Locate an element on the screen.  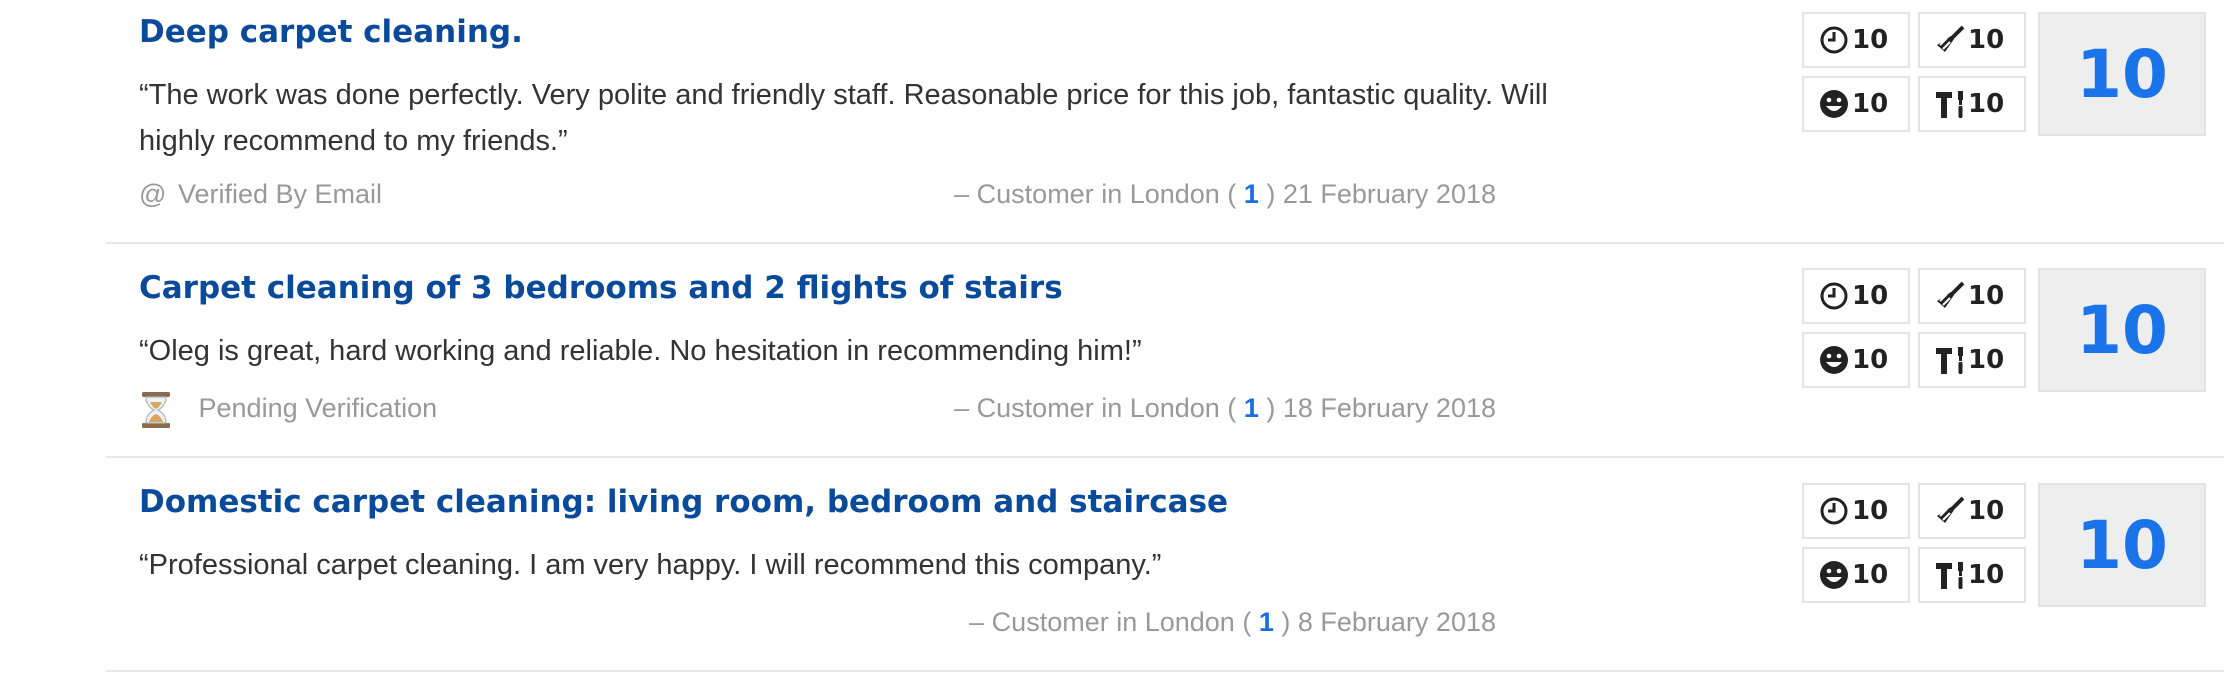
attribution-date: ) 21 February 2018 is located at coordinates (1381, 194).